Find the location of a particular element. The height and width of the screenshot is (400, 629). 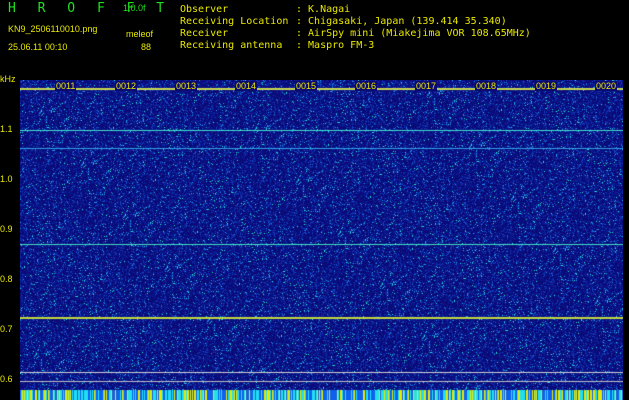

source-label: meleof is located at coordinates (140, 34).